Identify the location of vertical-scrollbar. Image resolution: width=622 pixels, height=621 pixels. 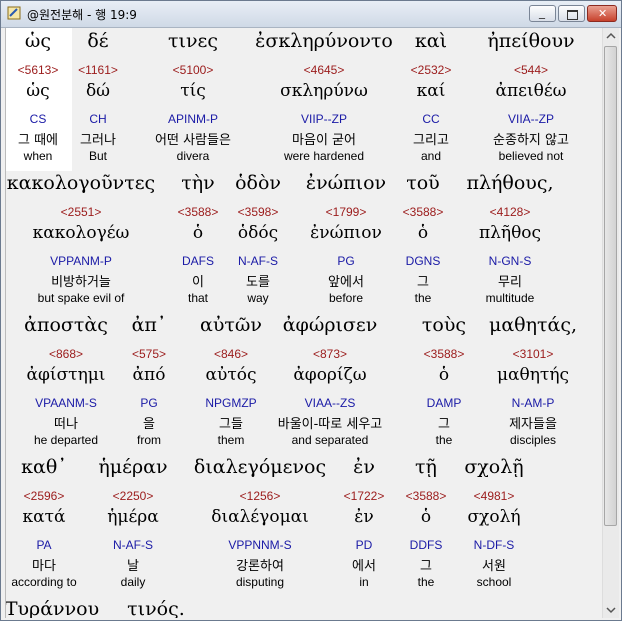
(610, 323).